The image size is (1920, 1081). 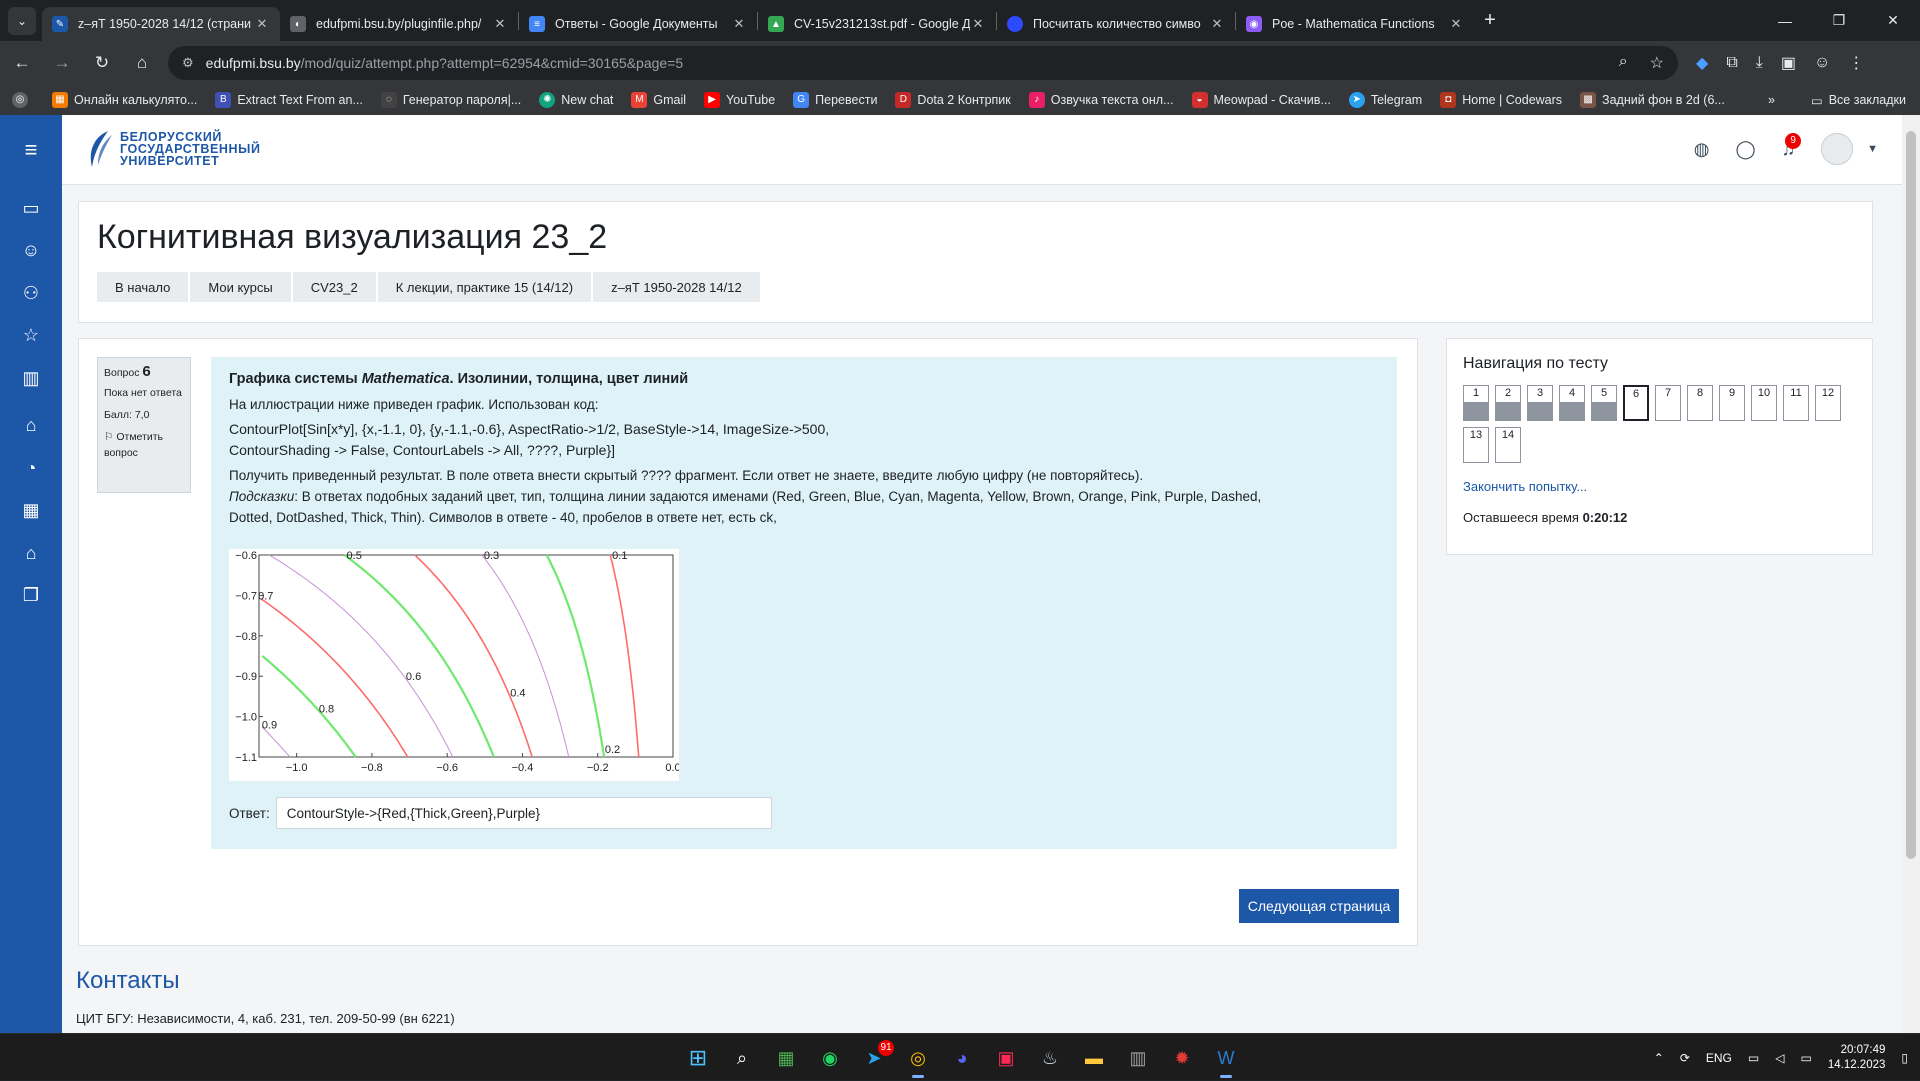 What do you see at coordinates (31, 468) in the screenshot?
I see `dashboard-nav-icon: ◔` at bounding box center [31, 468].